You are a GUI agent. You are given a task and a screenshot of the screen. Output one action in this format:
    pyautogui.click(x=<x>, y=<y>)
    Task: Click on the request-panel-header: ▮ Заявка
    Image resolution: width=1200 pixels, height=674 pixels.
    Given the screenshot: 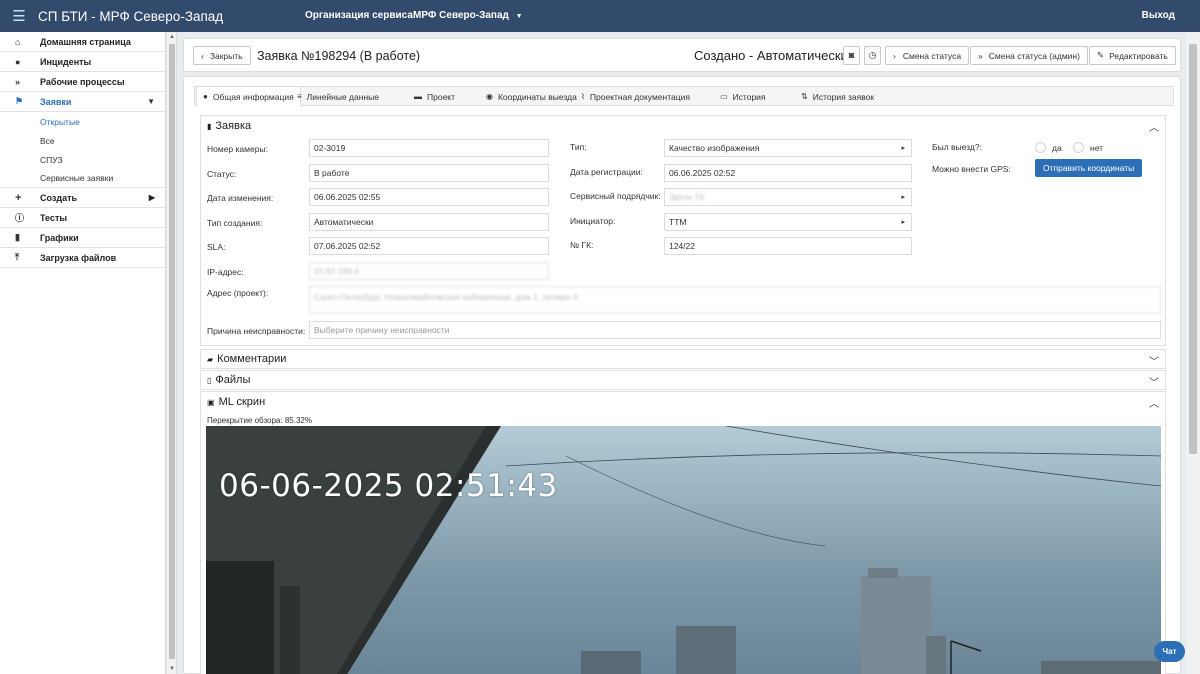 What is the action you would take?
    pyautogui.click(x=229, y=126)
    